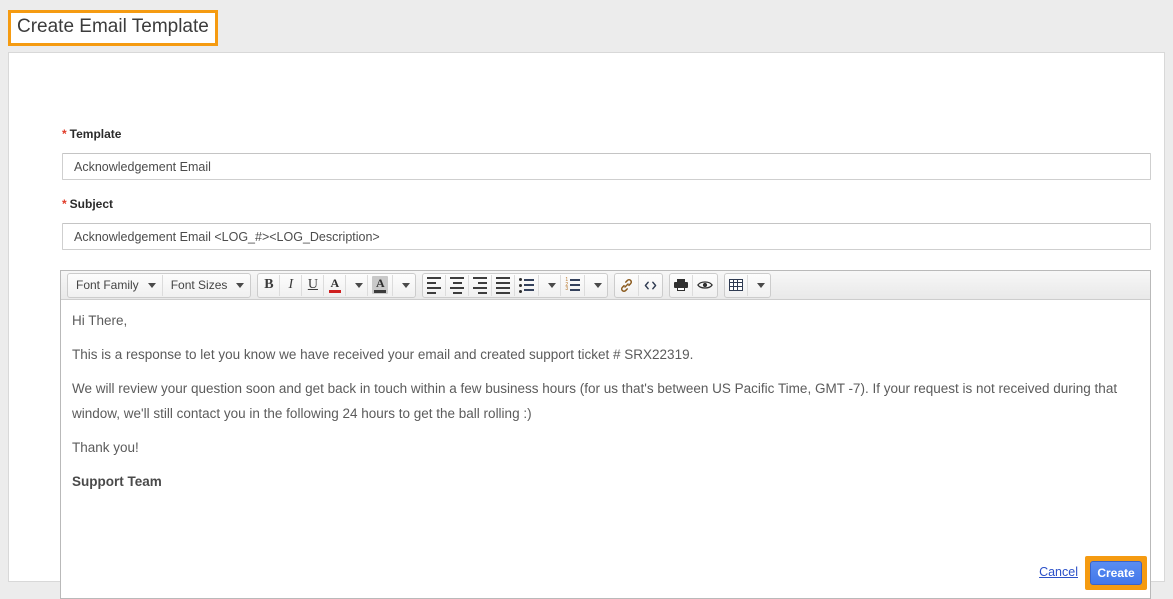 The height and width of the screenshot is (599, 1173). I want to click on bullet-list-icon, so click(527, 285).